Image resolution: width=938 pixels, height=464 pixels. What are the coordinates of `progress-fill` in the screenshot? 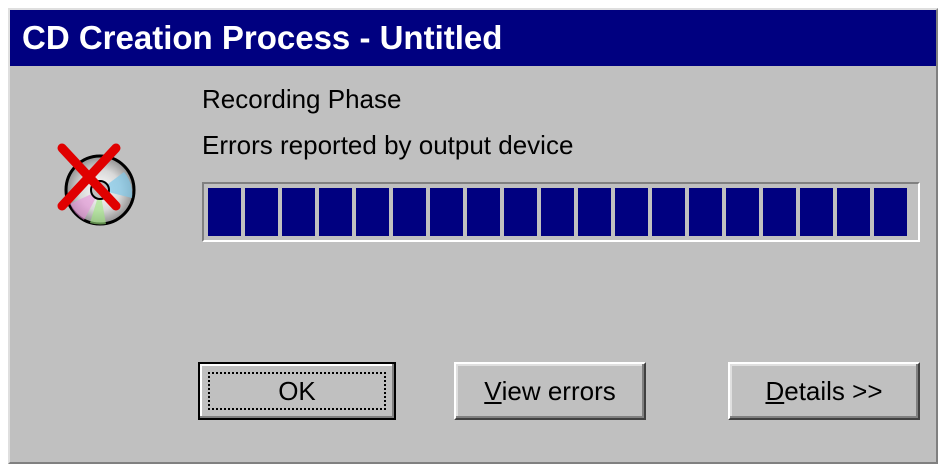 It's located at (561, 212).